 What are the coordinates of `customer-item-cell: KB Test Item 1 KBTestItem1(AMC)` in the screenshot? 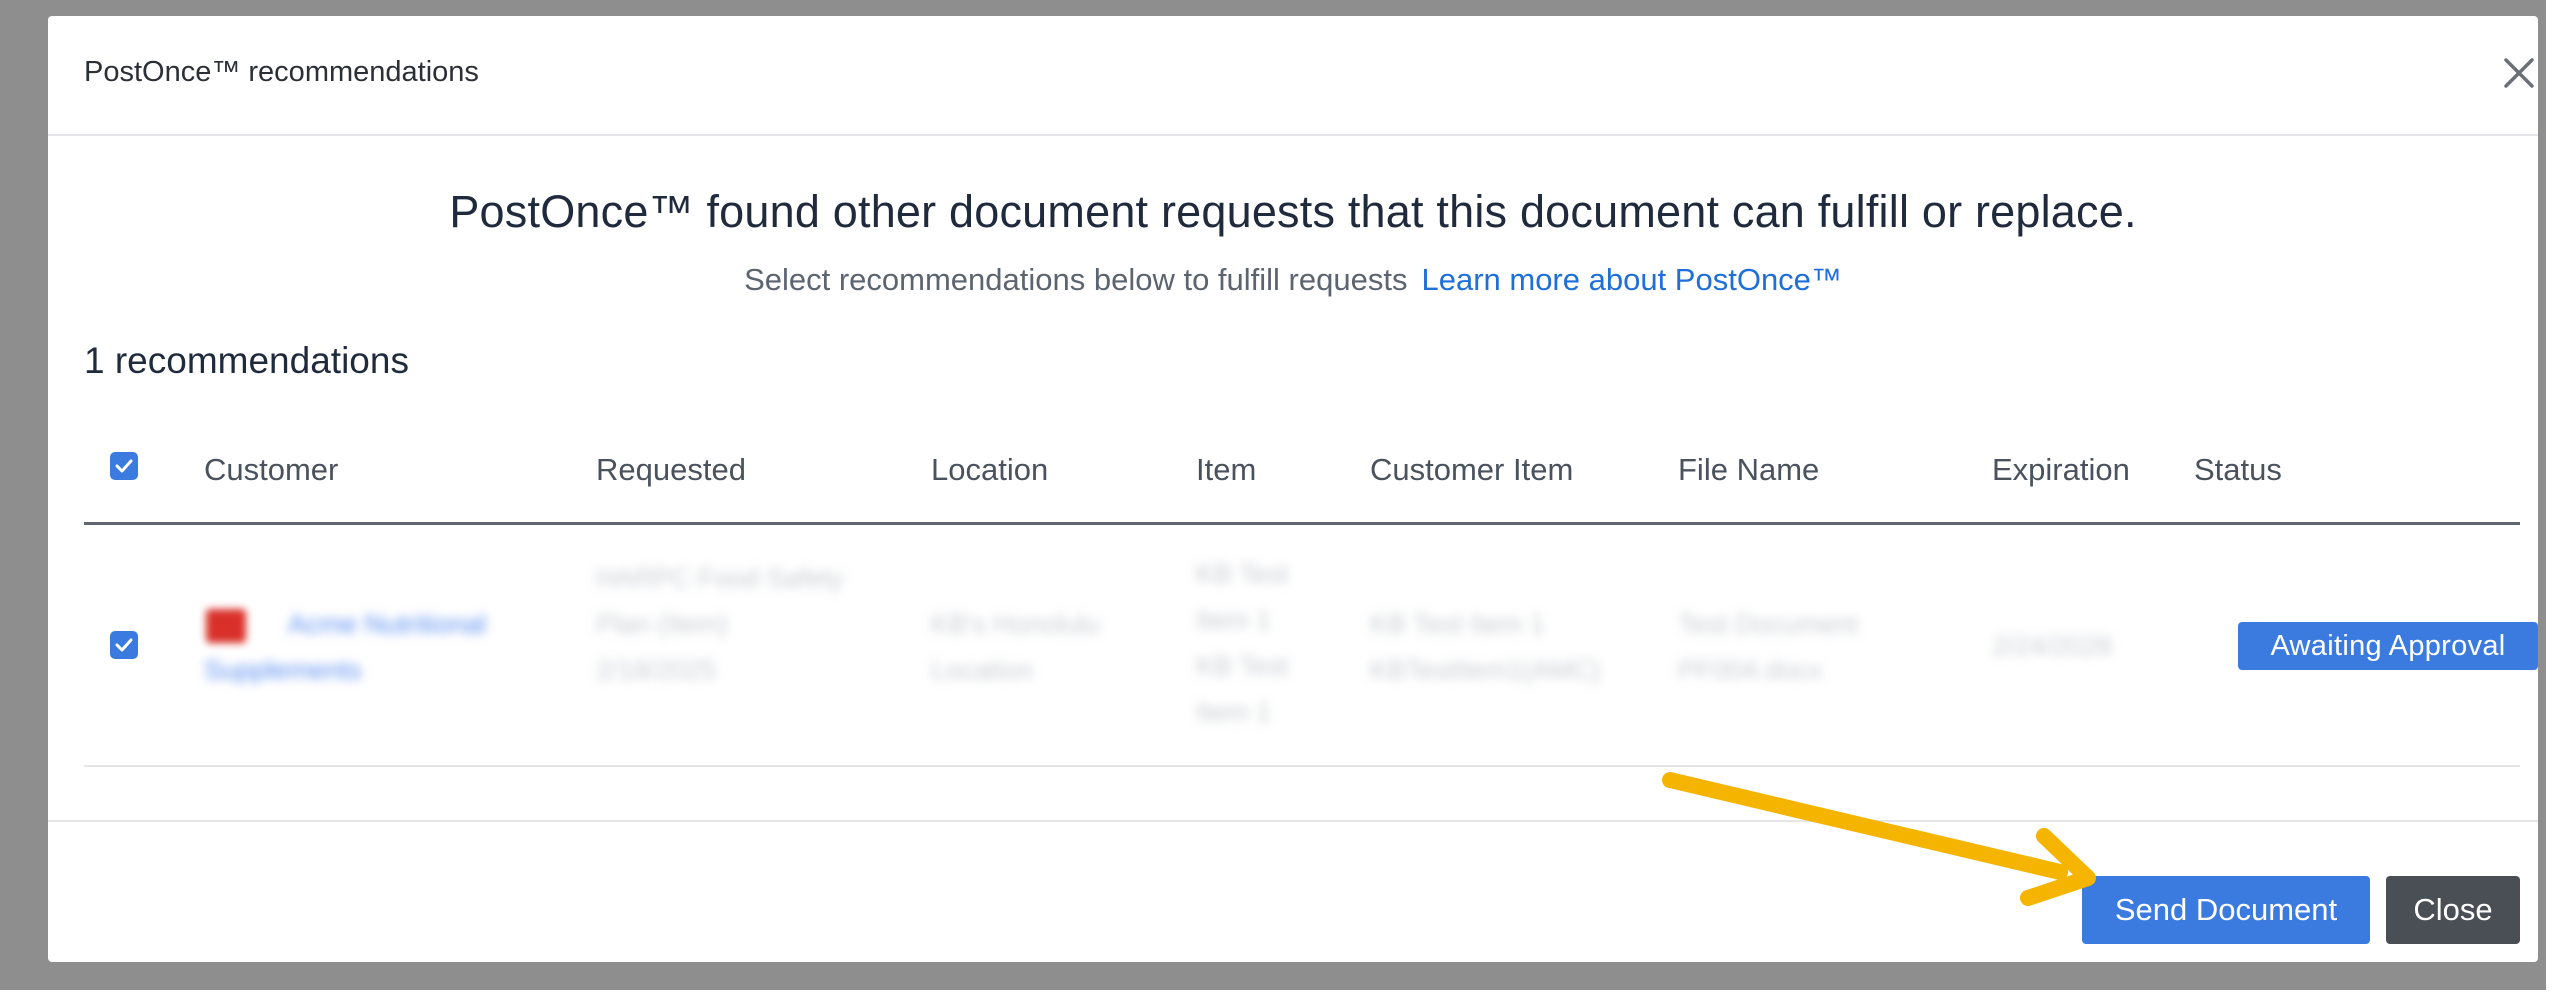 It's located at (1486, 647).